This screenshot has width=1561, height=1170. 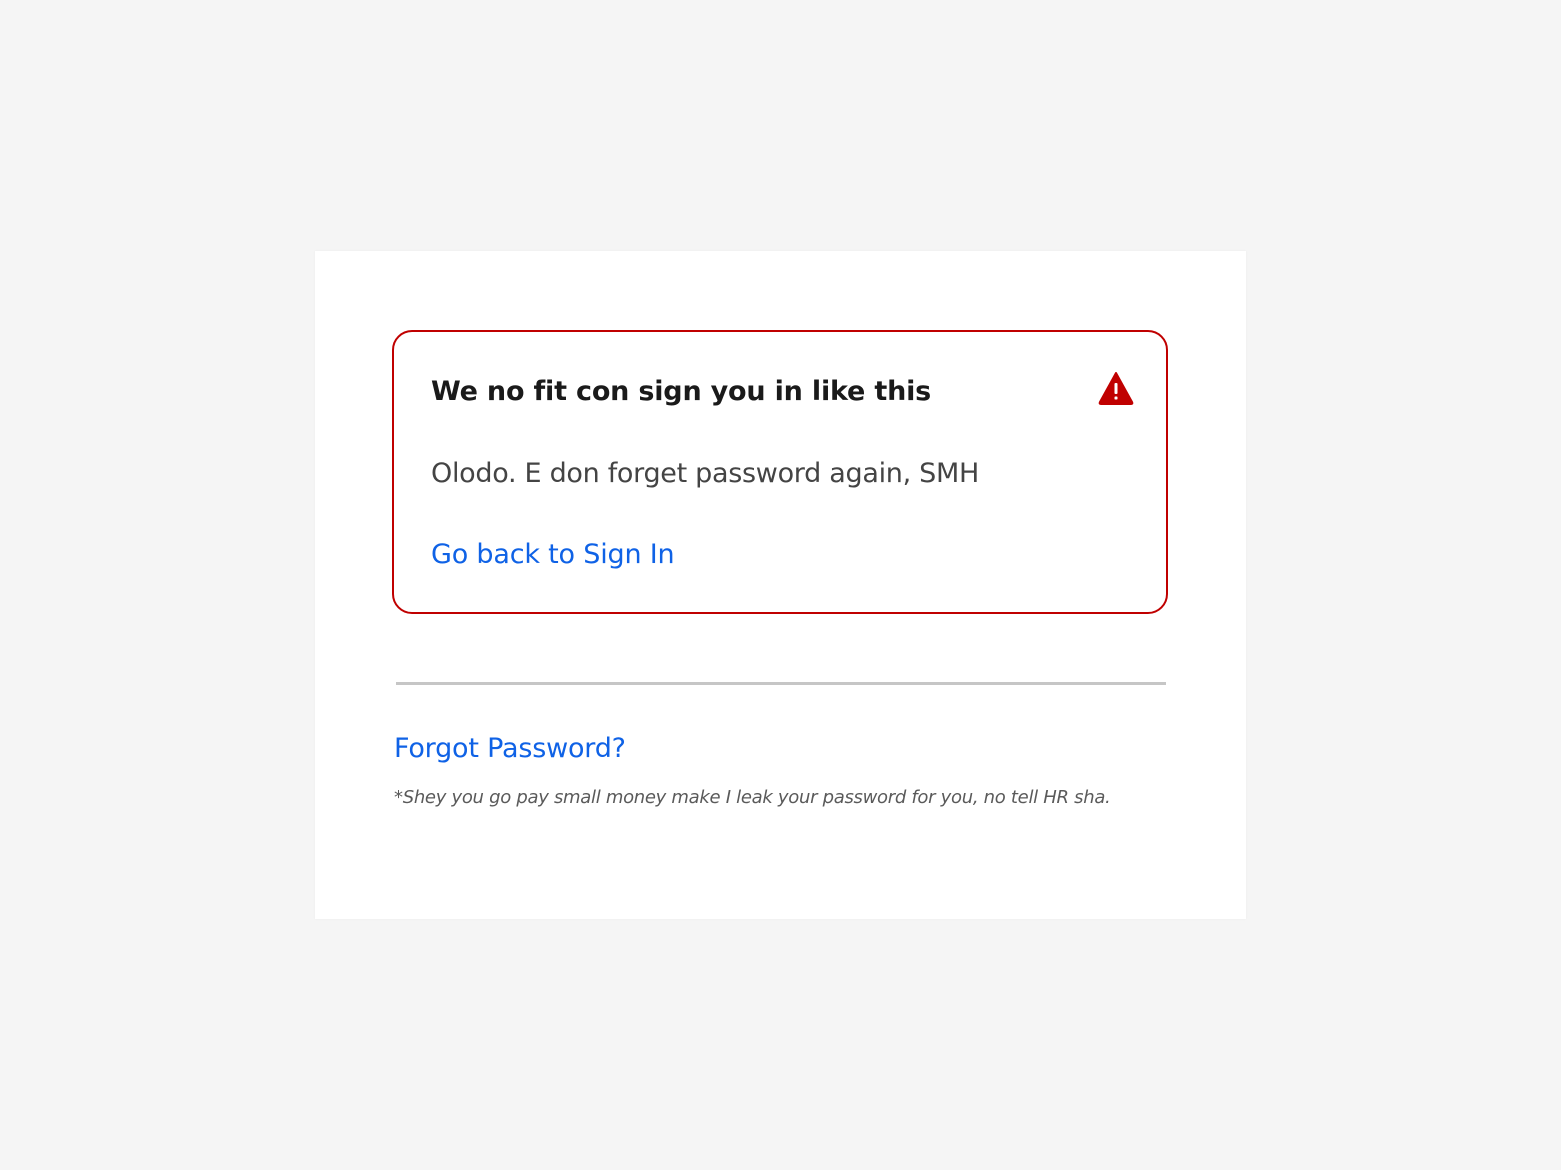 What do you see at coordinates (781, 683) in the screenshot?
I see `divider` at bounding box center [781, 683].